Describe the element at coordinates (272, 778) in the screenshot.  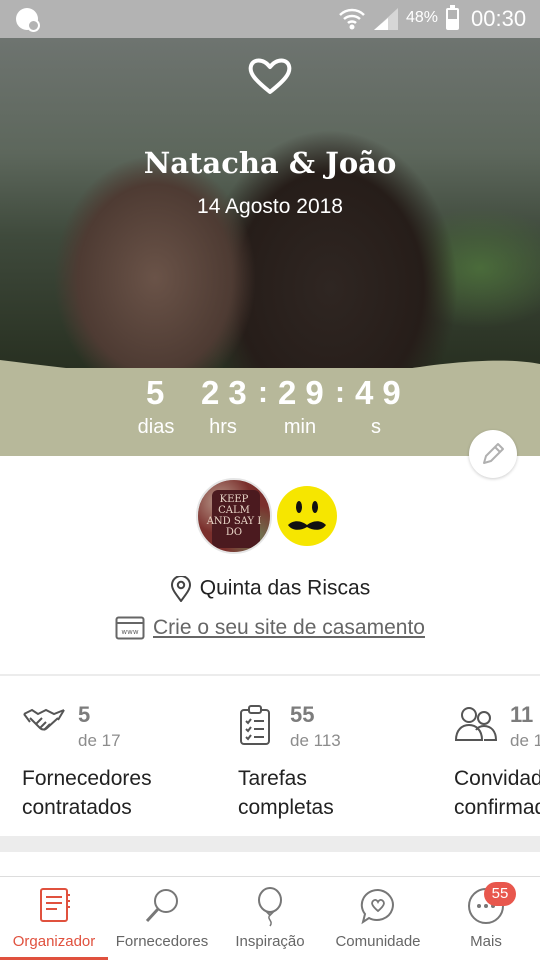
I see `stat-label-line: Tarefas` at that location.